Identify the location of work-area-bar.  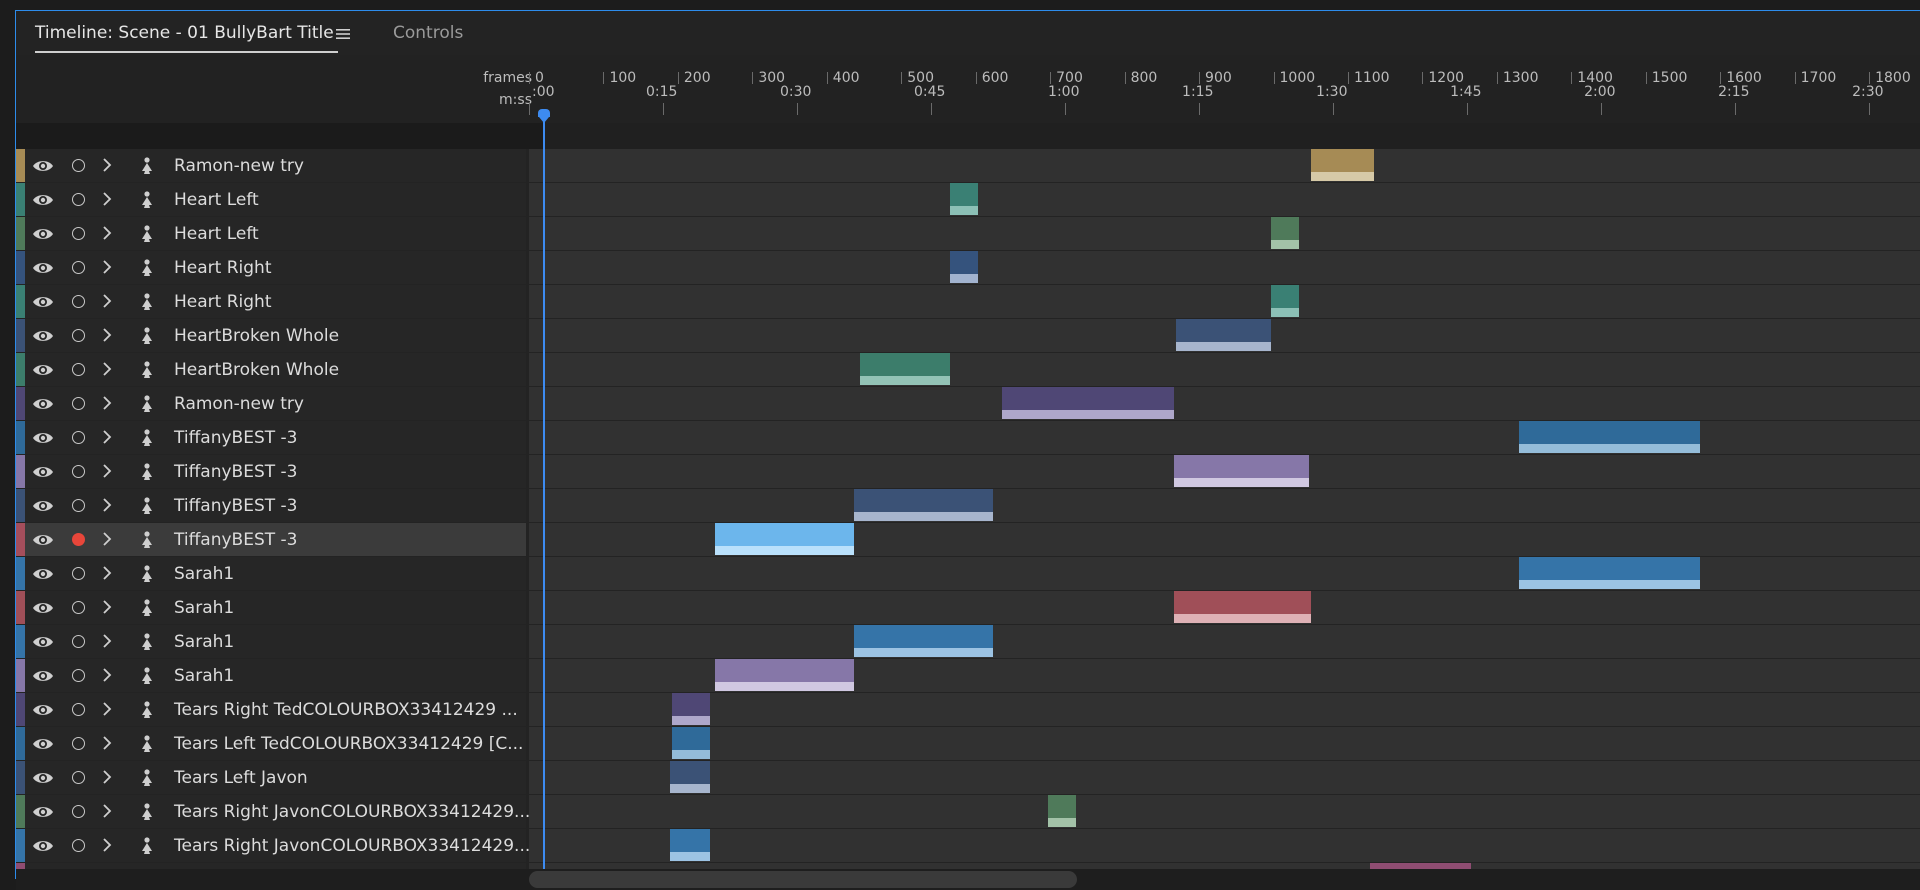
(1232, 136).